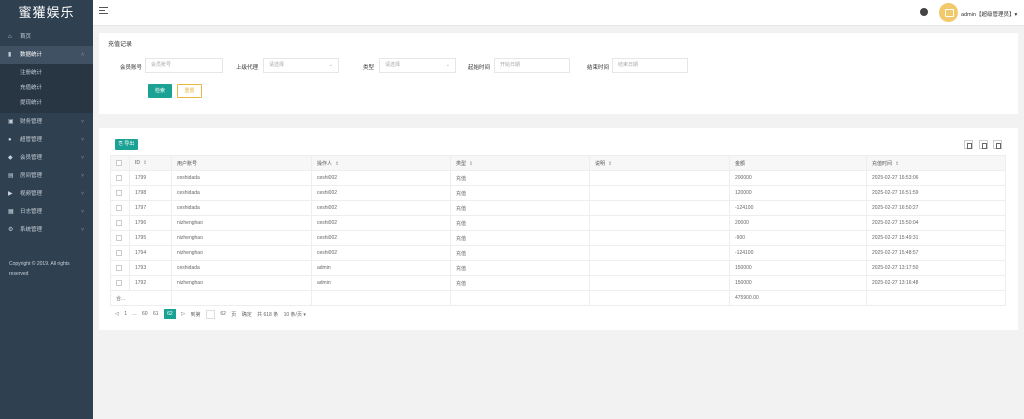 Image resolution: width=1024 pixels, height=419 pixels. Describe the element at coordinates (103, 11) in the screenshot. I see `menu-toggle-icon` at that location.